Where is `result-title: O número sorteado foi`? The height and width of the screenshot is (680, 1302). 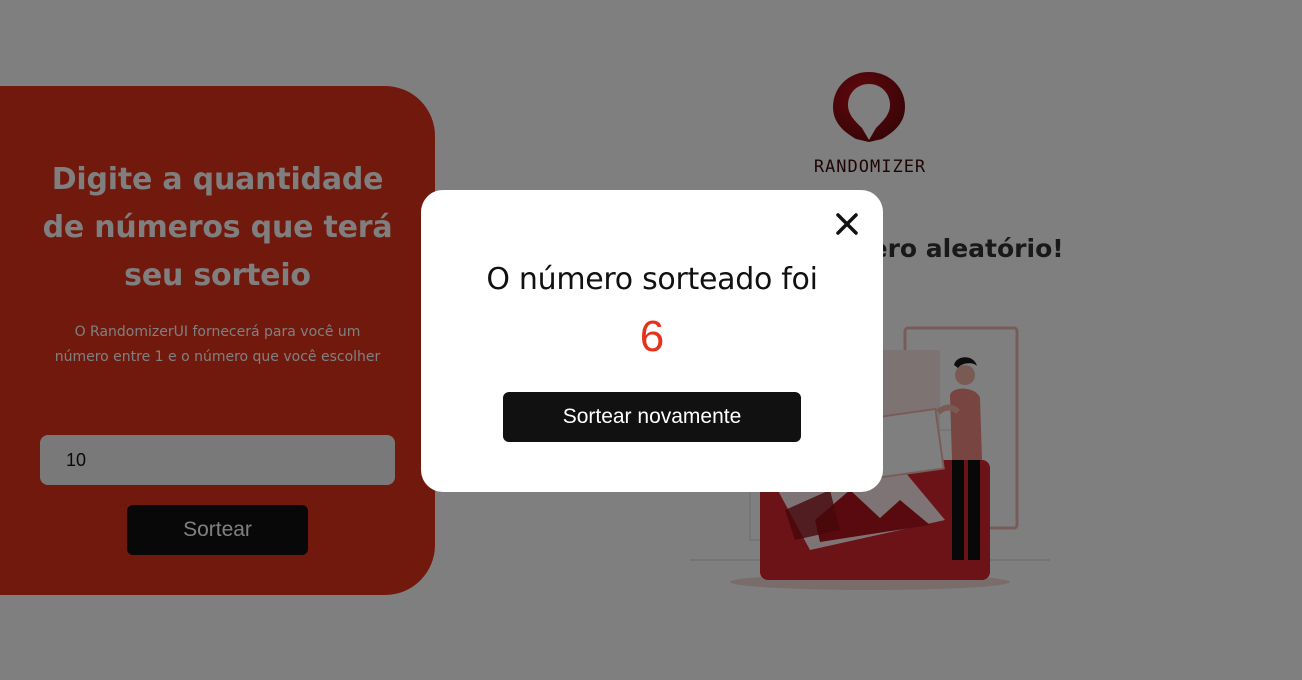
result-title: O número sorteado foi is located at coordinates (652, 279).